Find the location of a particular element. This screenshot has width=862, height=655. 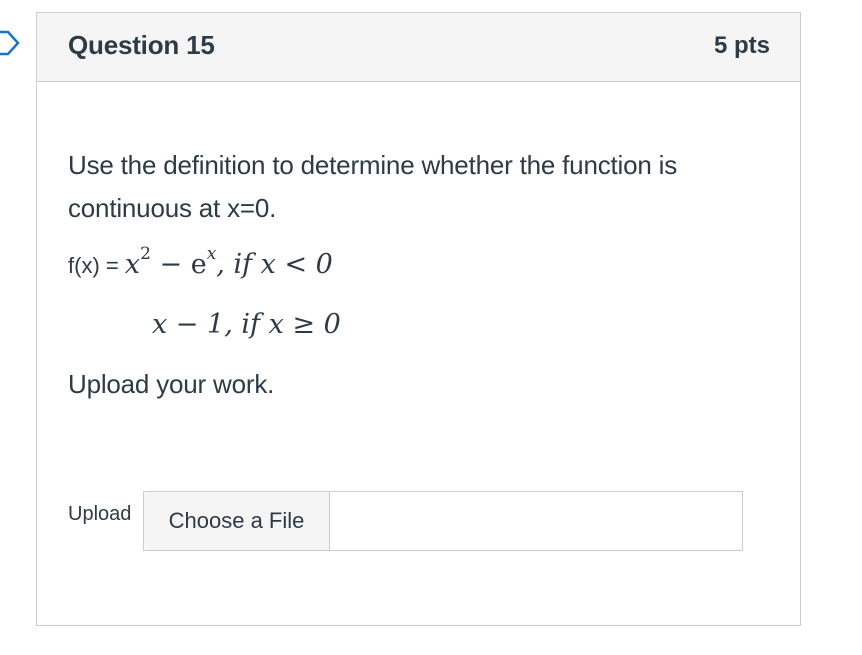

piece1-base: x is located at coordinates (132, 264).